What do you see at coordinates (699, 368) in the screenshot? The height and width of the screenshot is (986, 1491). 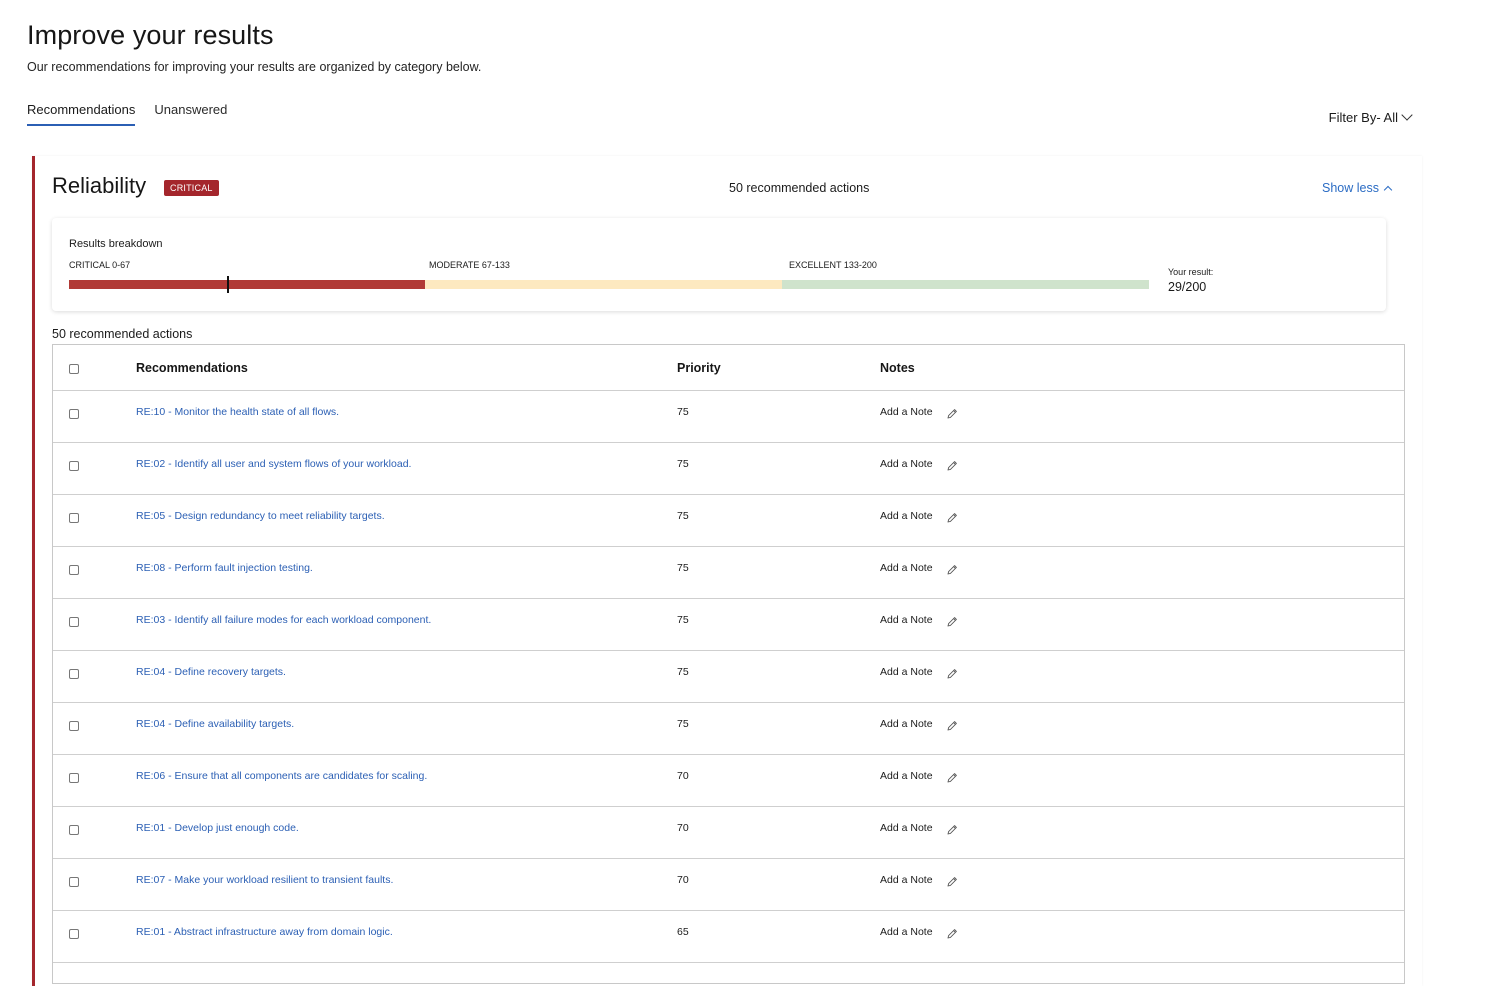 I see `header-priority: Priority` at bounding box center [699, 368].